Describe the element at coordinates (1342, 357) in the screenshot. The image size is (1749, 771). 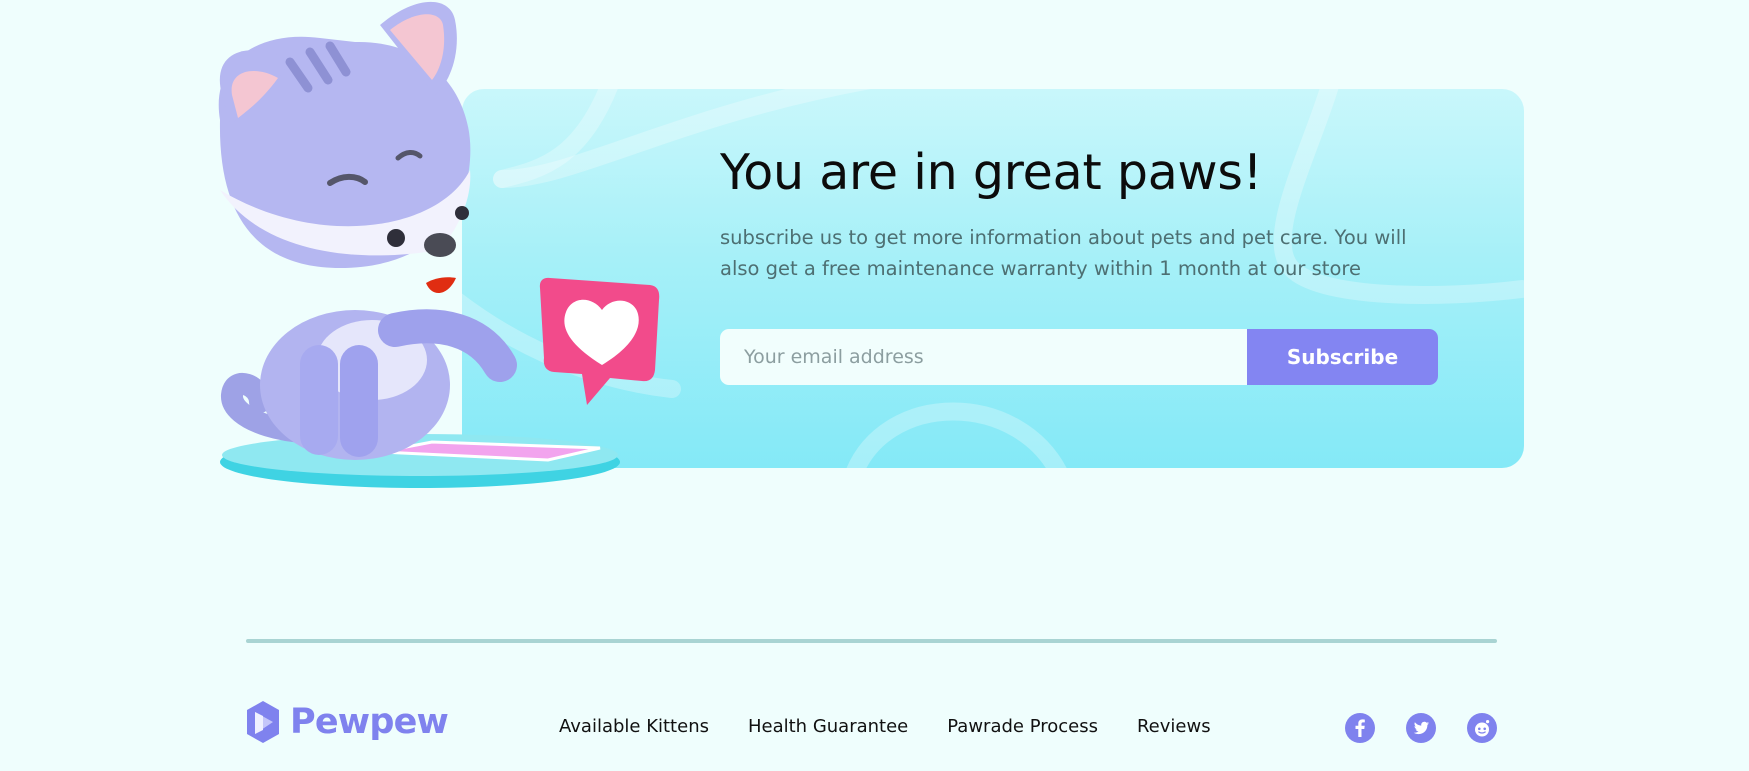
I see `subscribe-button: Subscribe` at that location.